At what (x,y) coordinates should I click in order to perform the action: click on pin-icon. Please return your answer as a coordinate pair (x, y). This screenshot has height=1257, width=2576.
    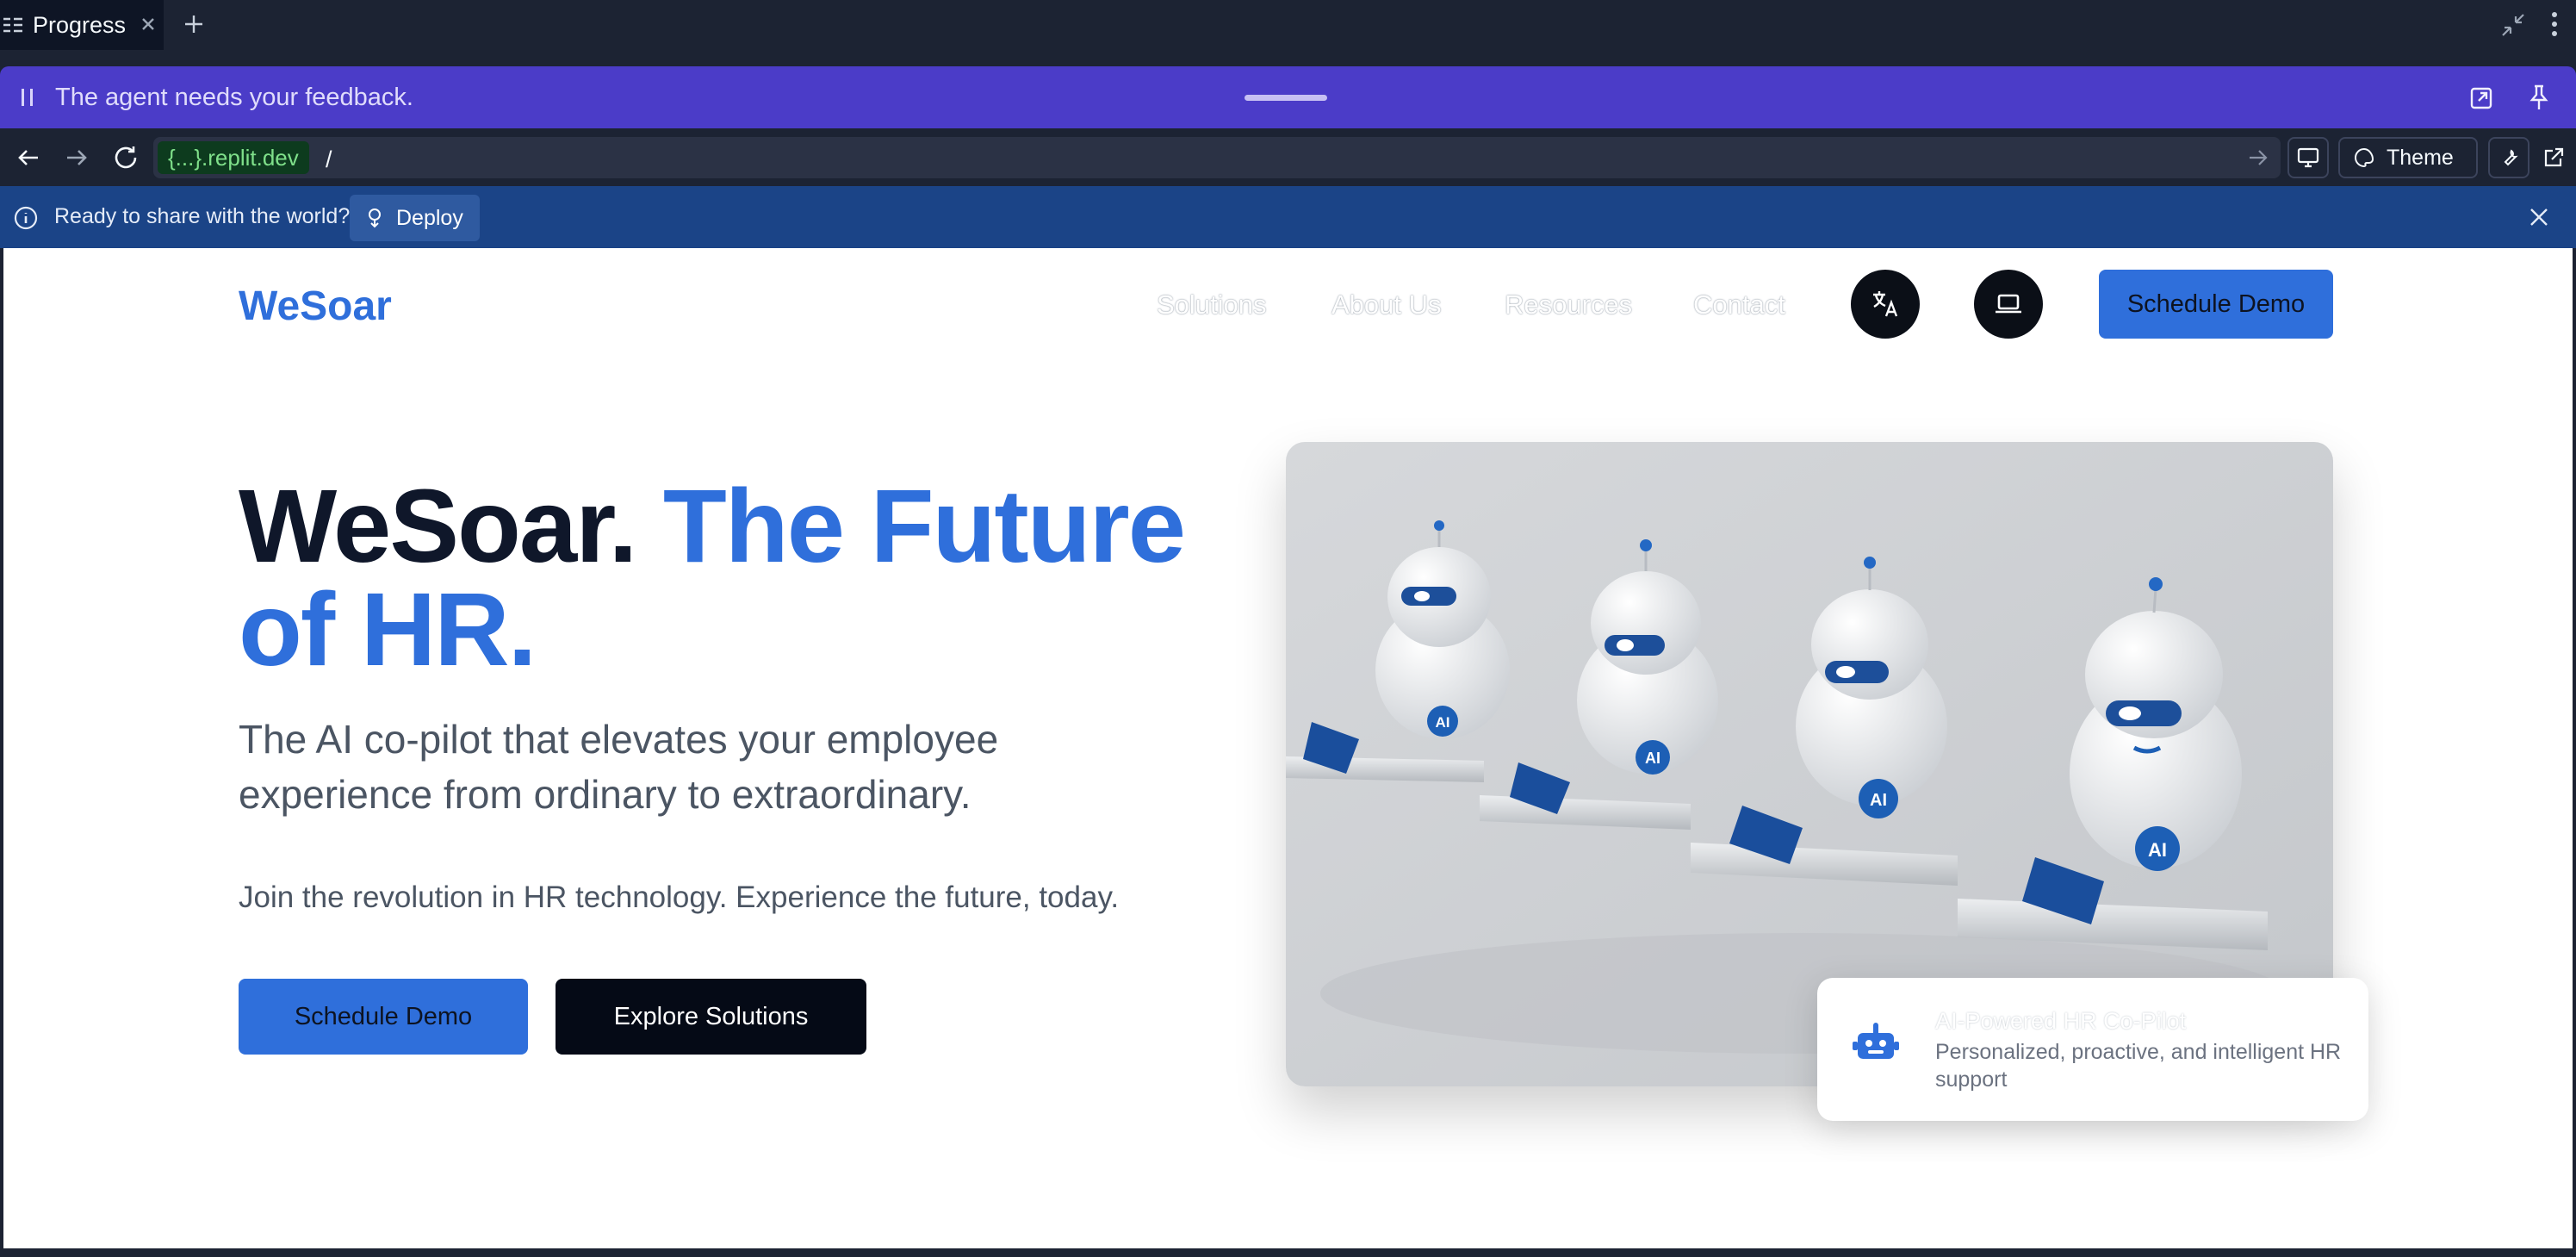
    Looking at the image, I should click on (2539, 97).